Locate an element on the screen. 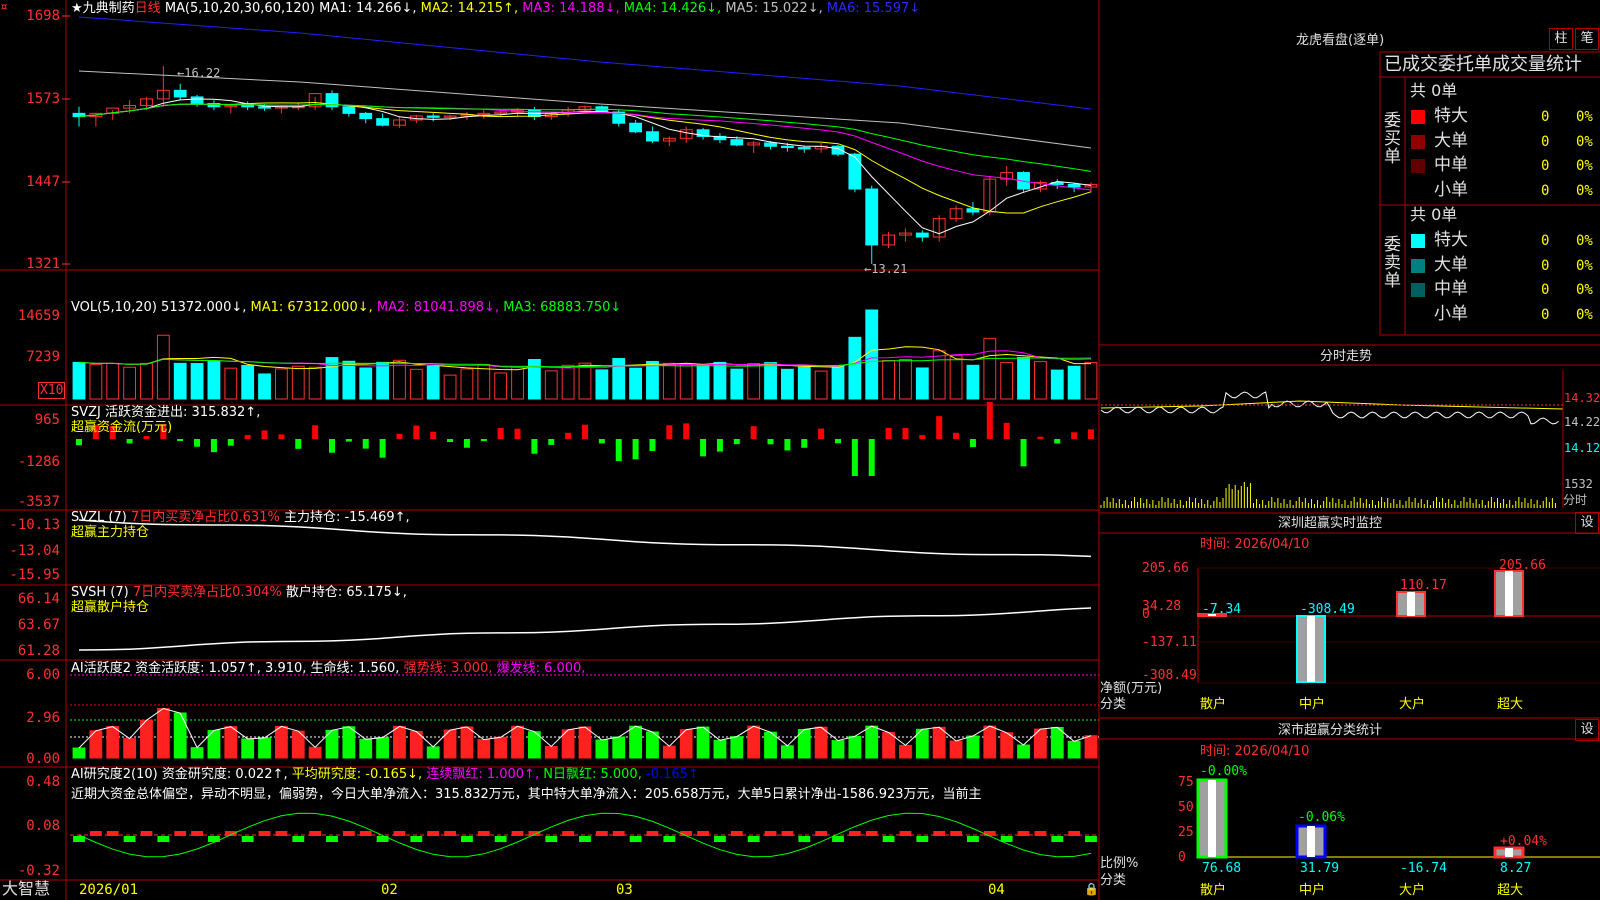 The image size is (1600, 900). svzj-axis-3: -3537 is located at coordinates (38, 502).